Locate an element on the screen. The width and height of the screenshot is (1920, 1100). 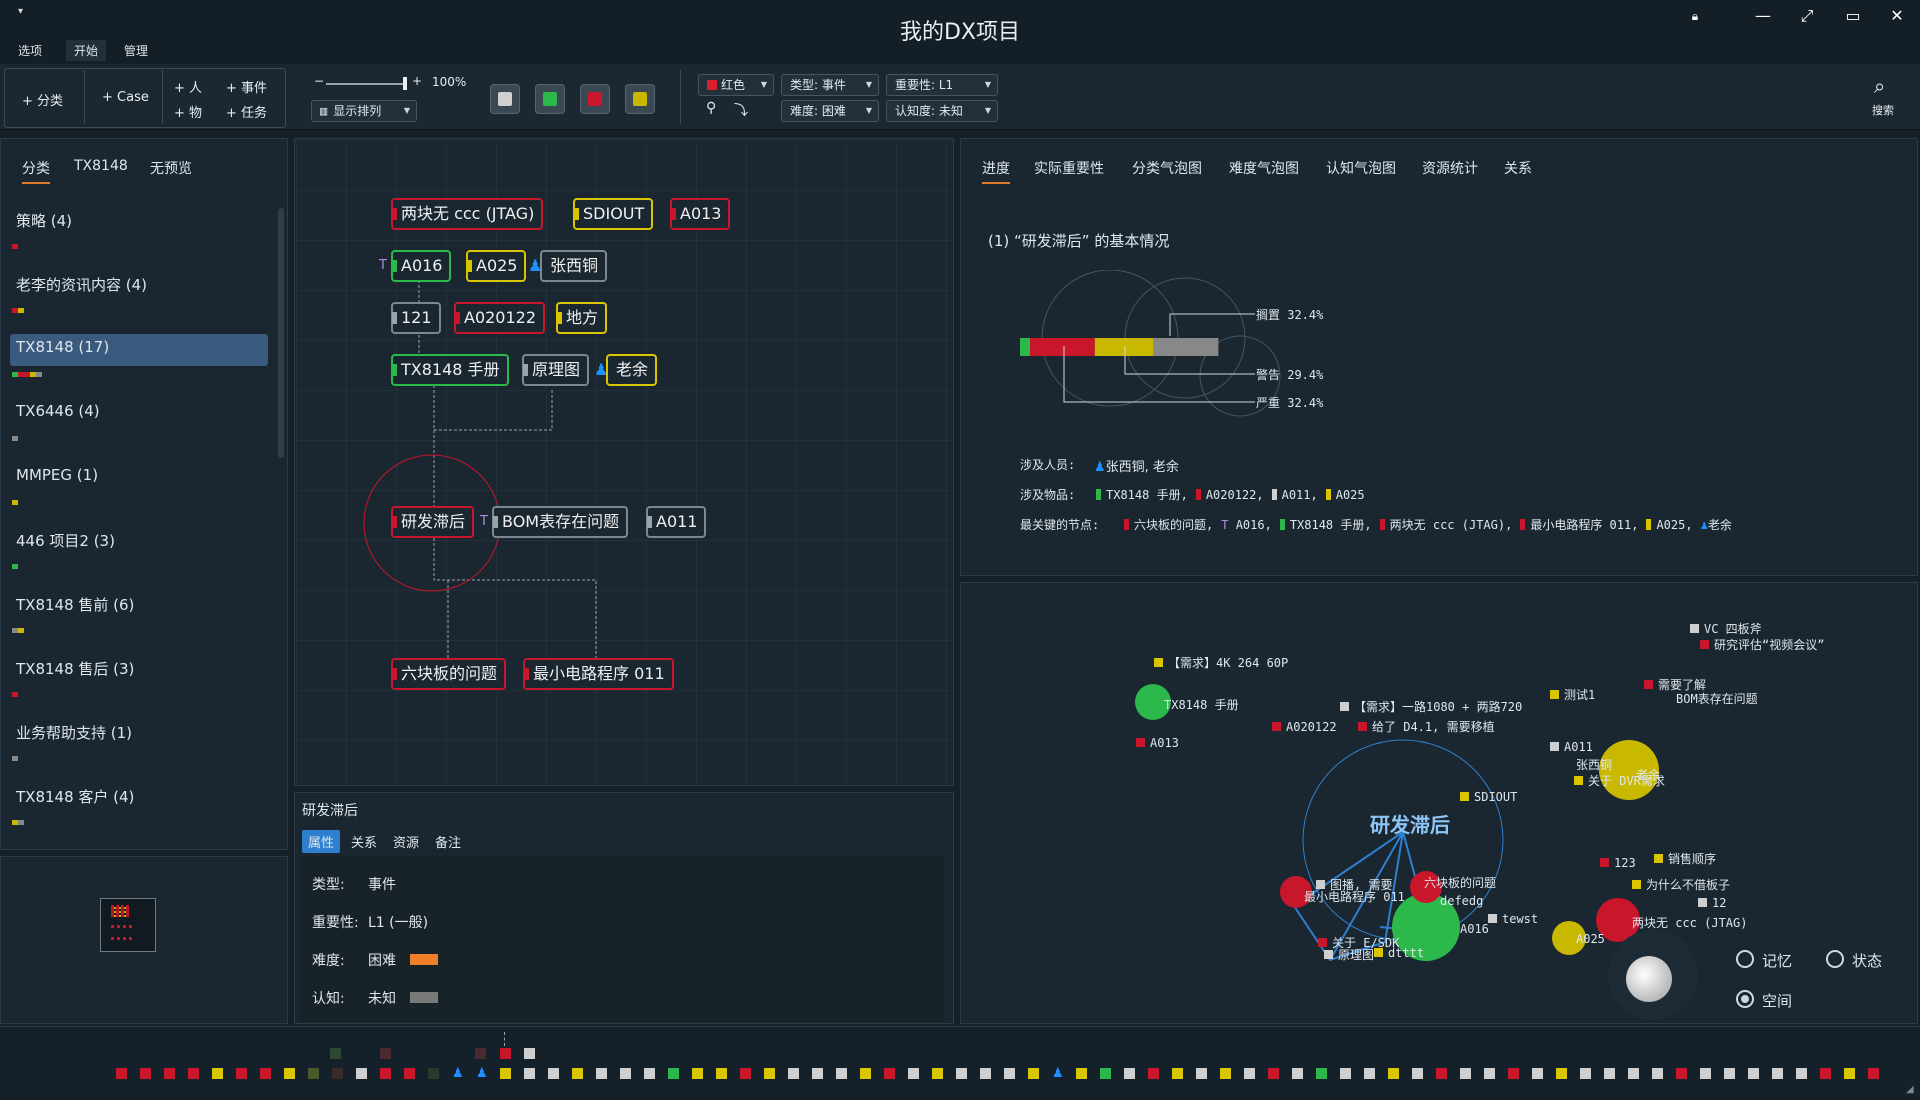
search-label: 搜索 is located at coordinates (1883, 110).